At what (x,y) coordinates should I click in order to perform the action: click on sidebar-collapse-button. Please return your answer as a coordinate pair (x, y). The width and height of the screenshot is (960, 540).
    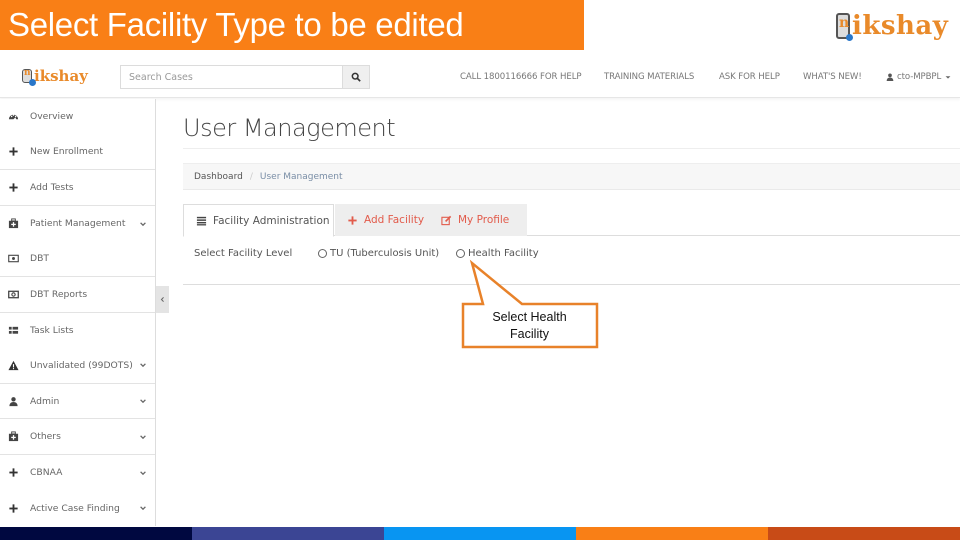
    Looking at the image, I should click on (162, 299).